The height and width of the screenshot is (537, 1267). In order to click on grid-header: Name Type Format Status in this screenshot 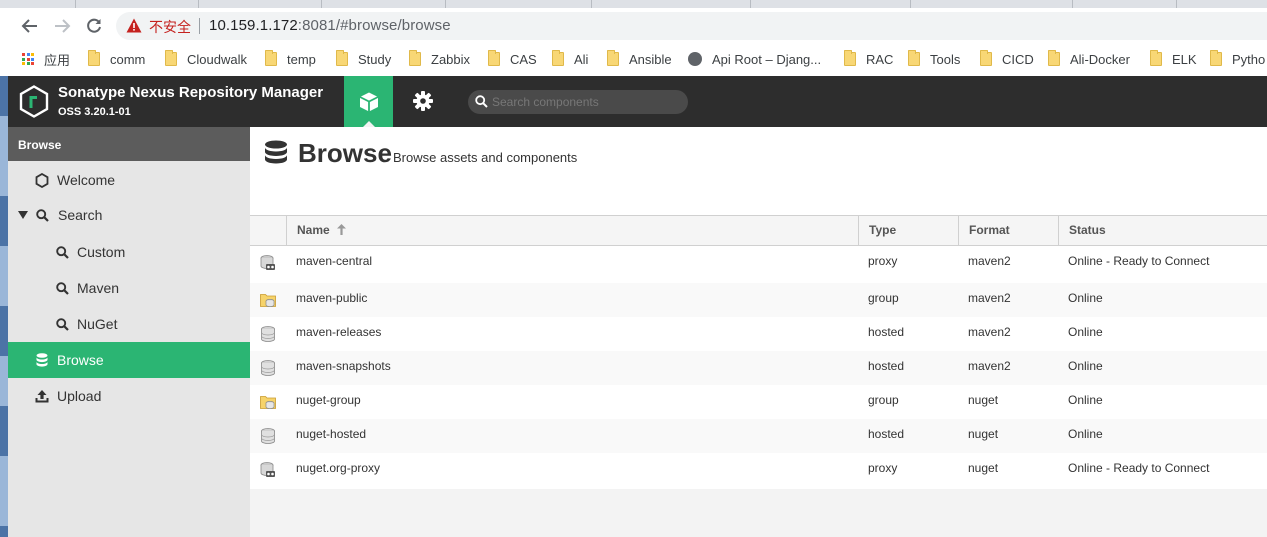, I will do `click(758, 230)`.